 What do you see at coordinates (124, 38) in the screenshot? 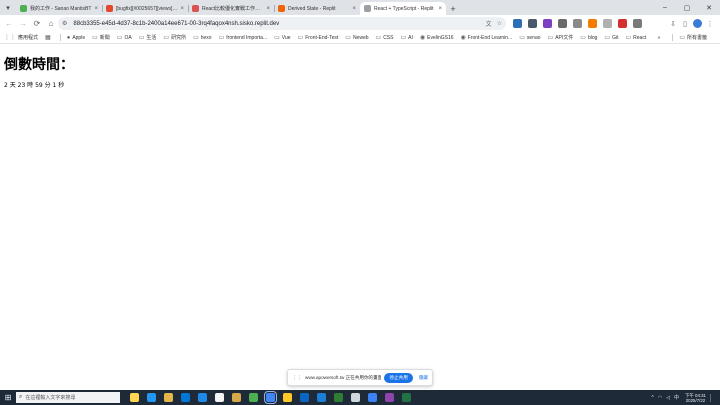
I see `bookmark-item: ▭ OA` at bounding box center [124, 38].